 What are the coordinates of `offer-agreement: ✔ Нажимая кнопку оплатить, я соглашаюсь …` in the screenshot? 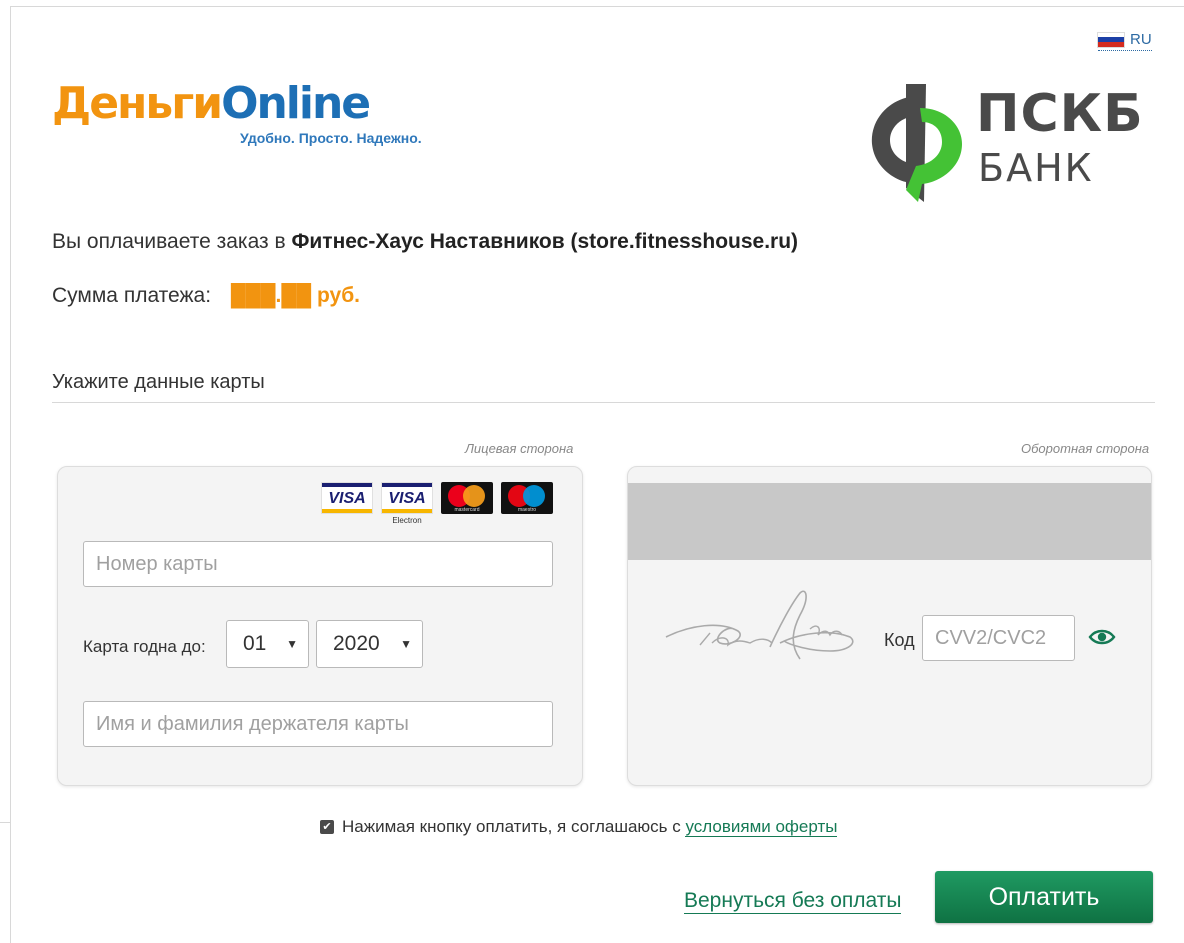 It's located at (579, 827).